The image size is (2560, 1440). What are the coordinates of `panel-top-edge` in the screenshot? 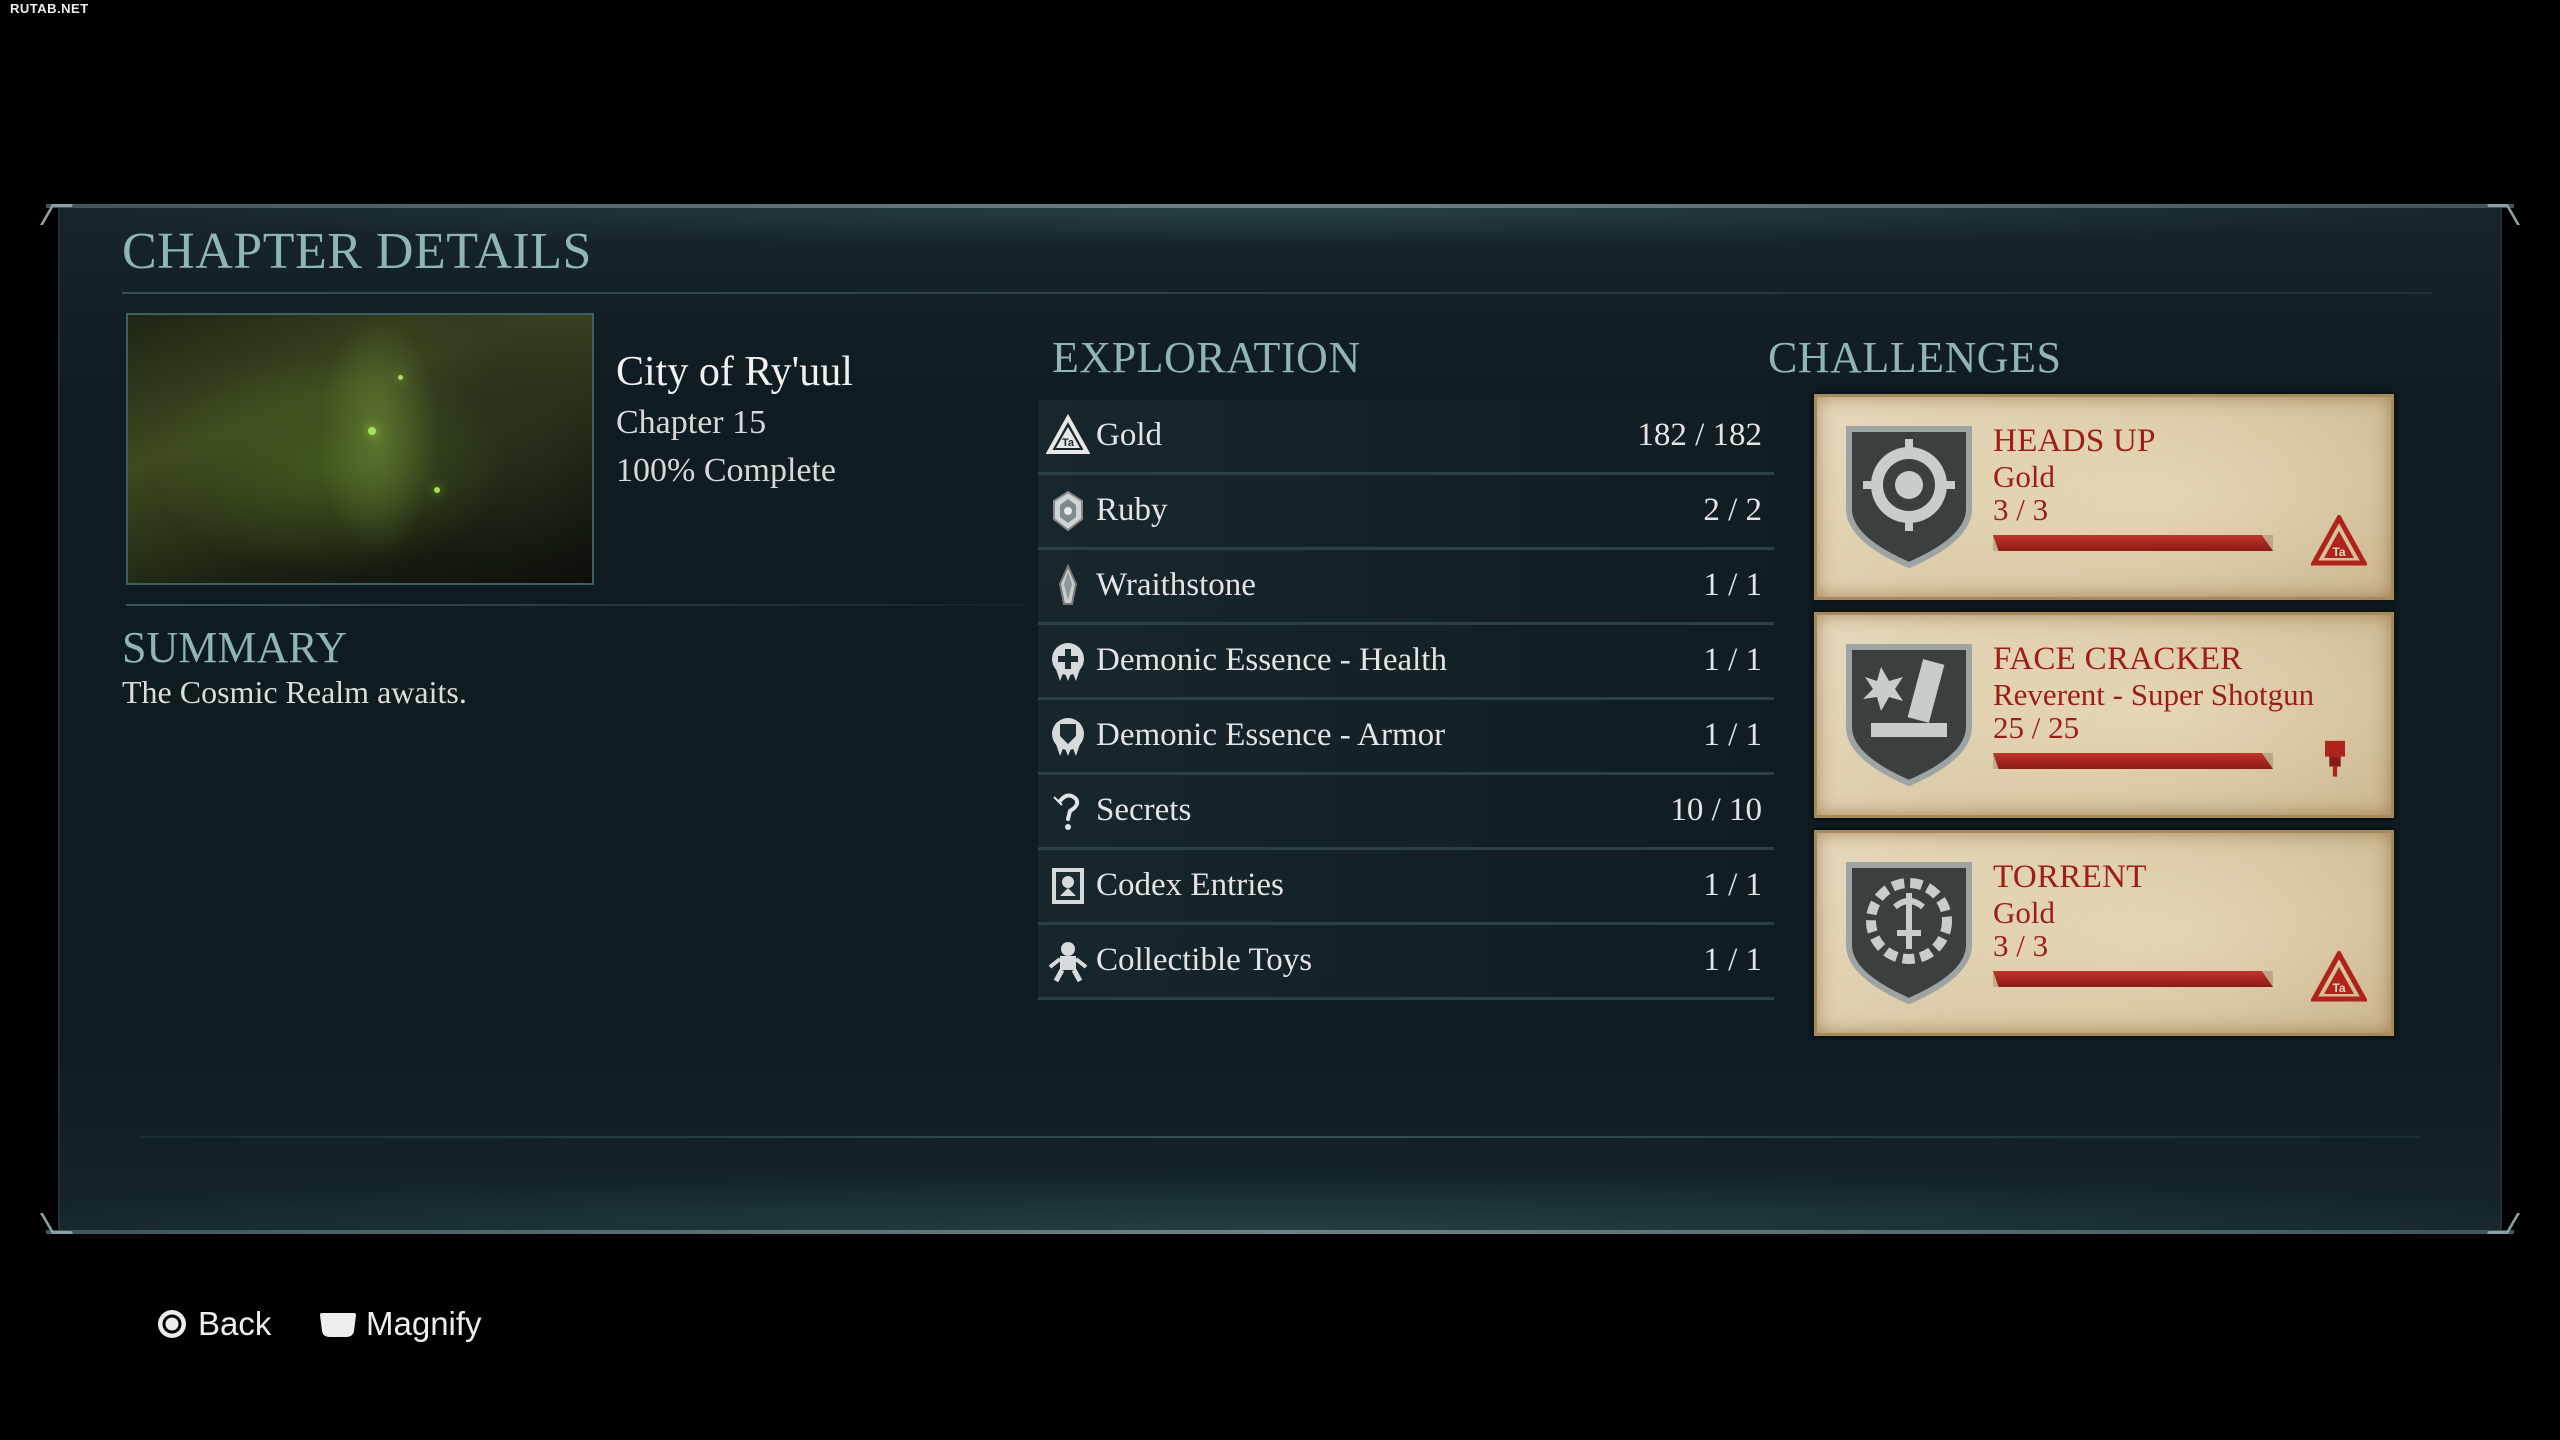 It's located at (1280, 206).